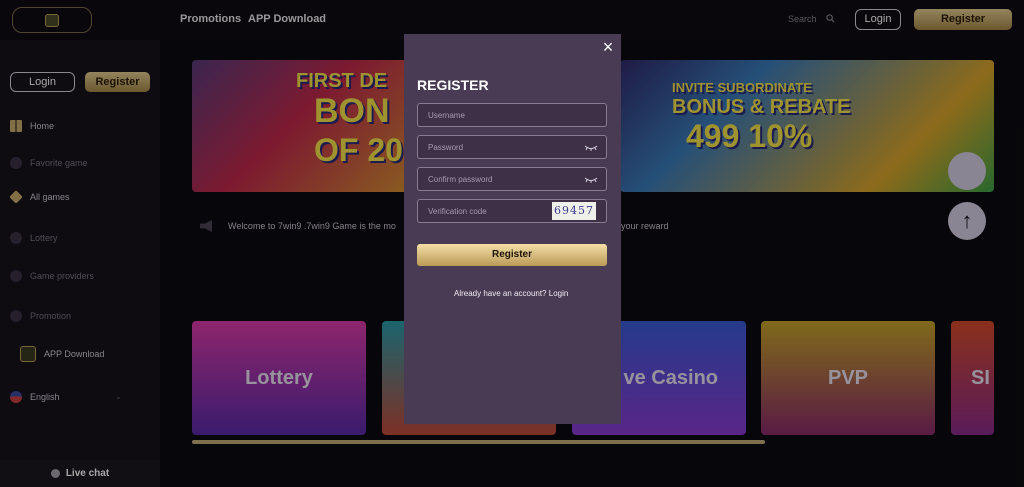  I want to click on password-field, so click(512, 147).